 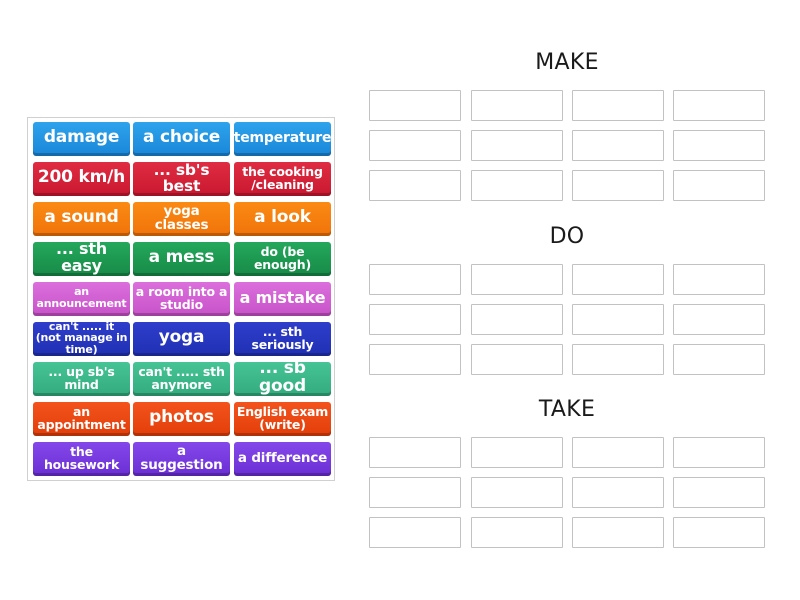 I want to click on tile-label: a mistake, so click(x=282, y=297).